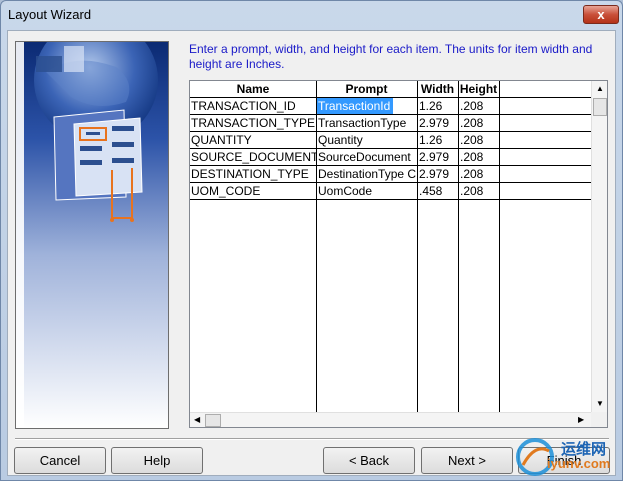 The width and height of the screenshot is (623, 481). I want to click on back-button: < Back, so click(369, 460).